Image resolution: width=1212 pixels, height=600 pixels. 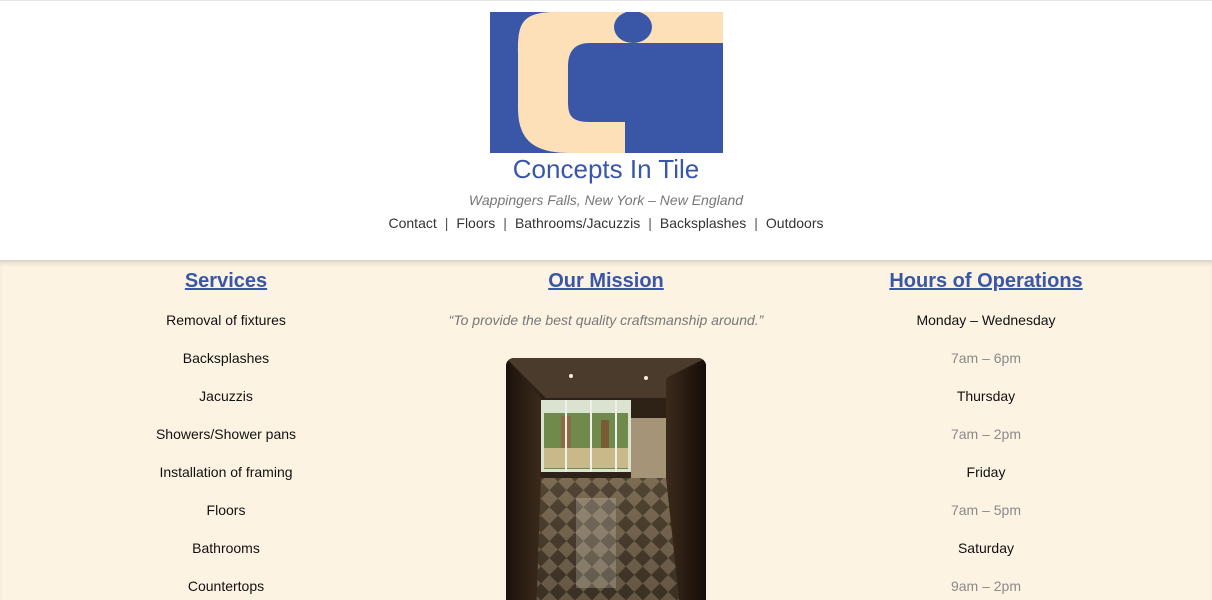 What do you see at coordinates (226, 434) in the screenshot?
I see `service-item: Showers/Shower pans` at bounding box center [226, 434].